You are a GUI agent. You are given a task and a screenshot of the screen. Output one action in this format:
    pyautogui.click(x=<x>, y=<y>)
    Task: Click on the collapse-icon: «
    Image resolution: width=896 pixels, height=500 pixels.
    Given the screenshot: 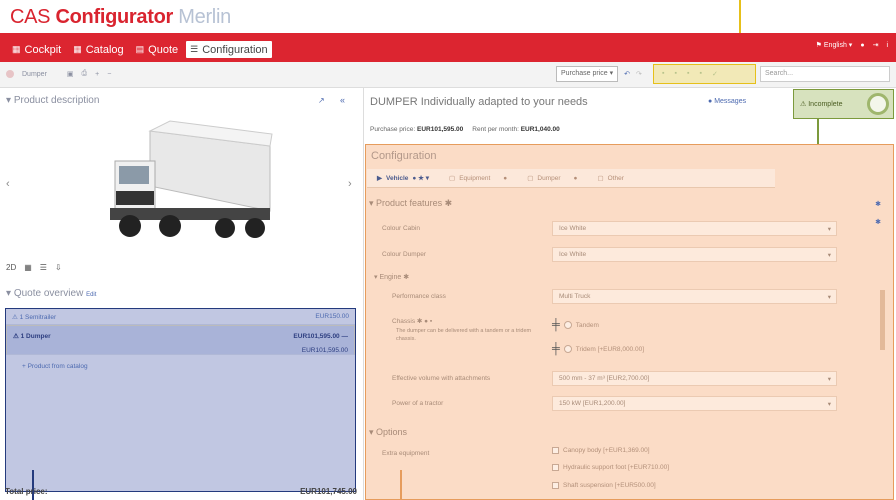 What is the action you would take?
    pyautogui.click(x=342, y=100)
    